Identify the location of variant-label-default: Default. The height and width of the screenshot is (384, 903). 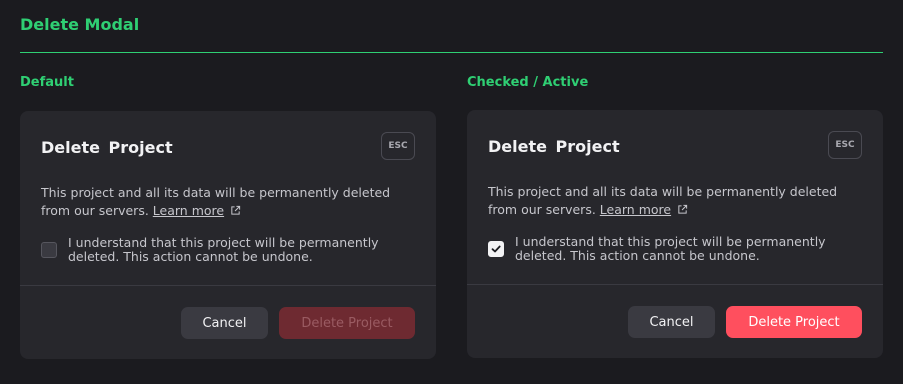
(47, 82).